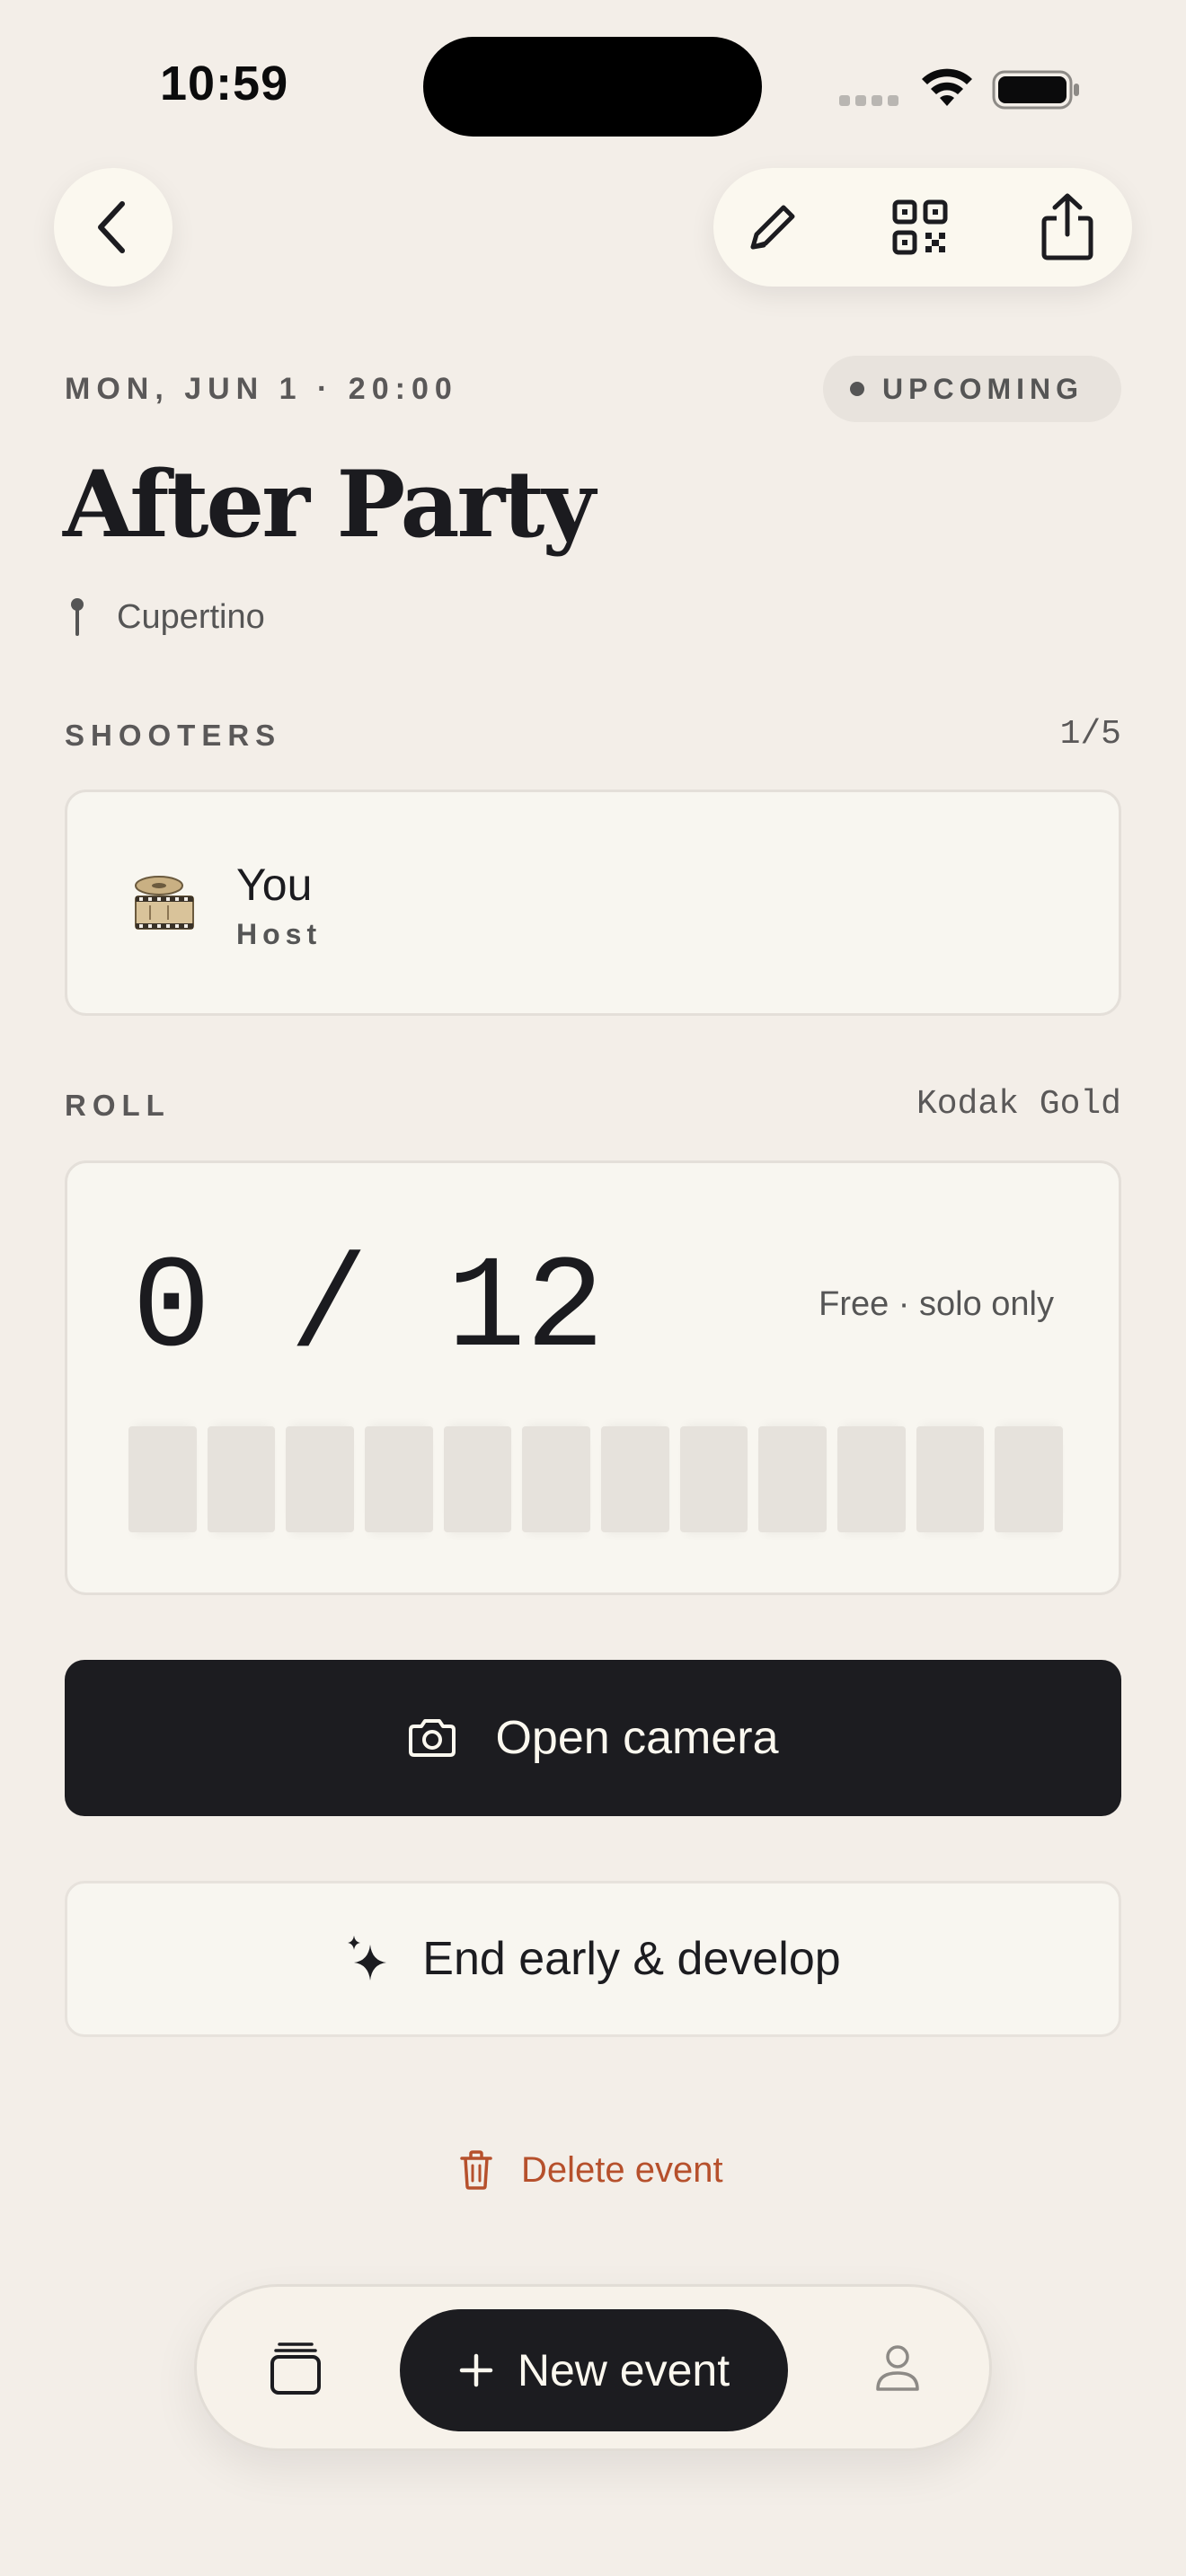 The image size is (1186, 2576). I want to click on delete-event-label: Delete event, so click(622, 2169).